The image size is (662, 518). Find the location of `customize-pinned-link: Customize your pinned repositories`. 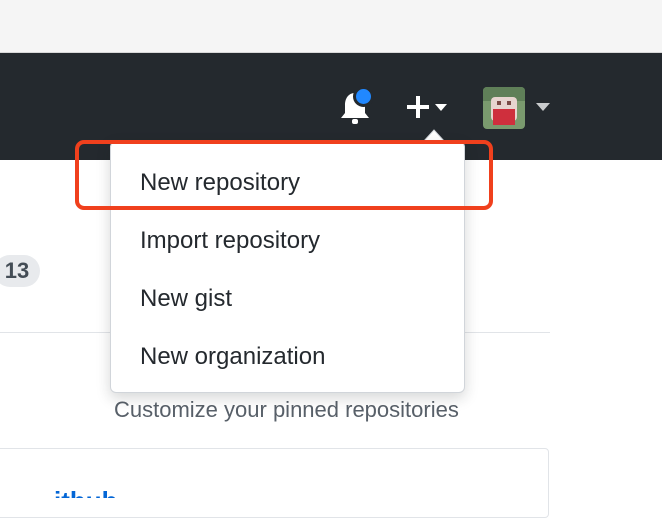

customize-pinned-link: Customize your pinned repositories is located at coordinates (286, 410).